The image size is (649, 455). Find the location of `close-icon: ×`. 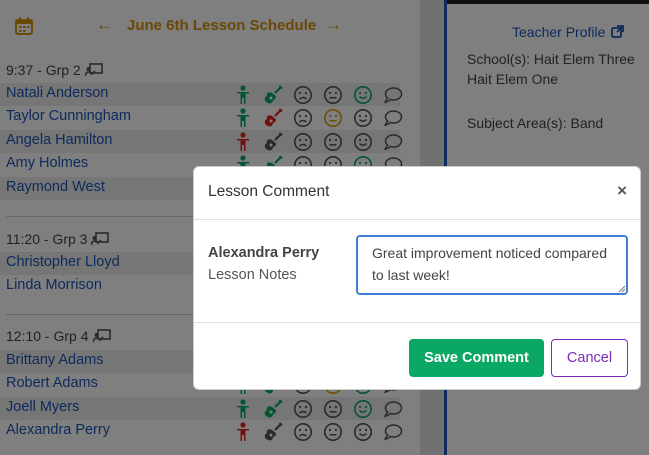

close-icon: × is located at coordinates (622, 191).